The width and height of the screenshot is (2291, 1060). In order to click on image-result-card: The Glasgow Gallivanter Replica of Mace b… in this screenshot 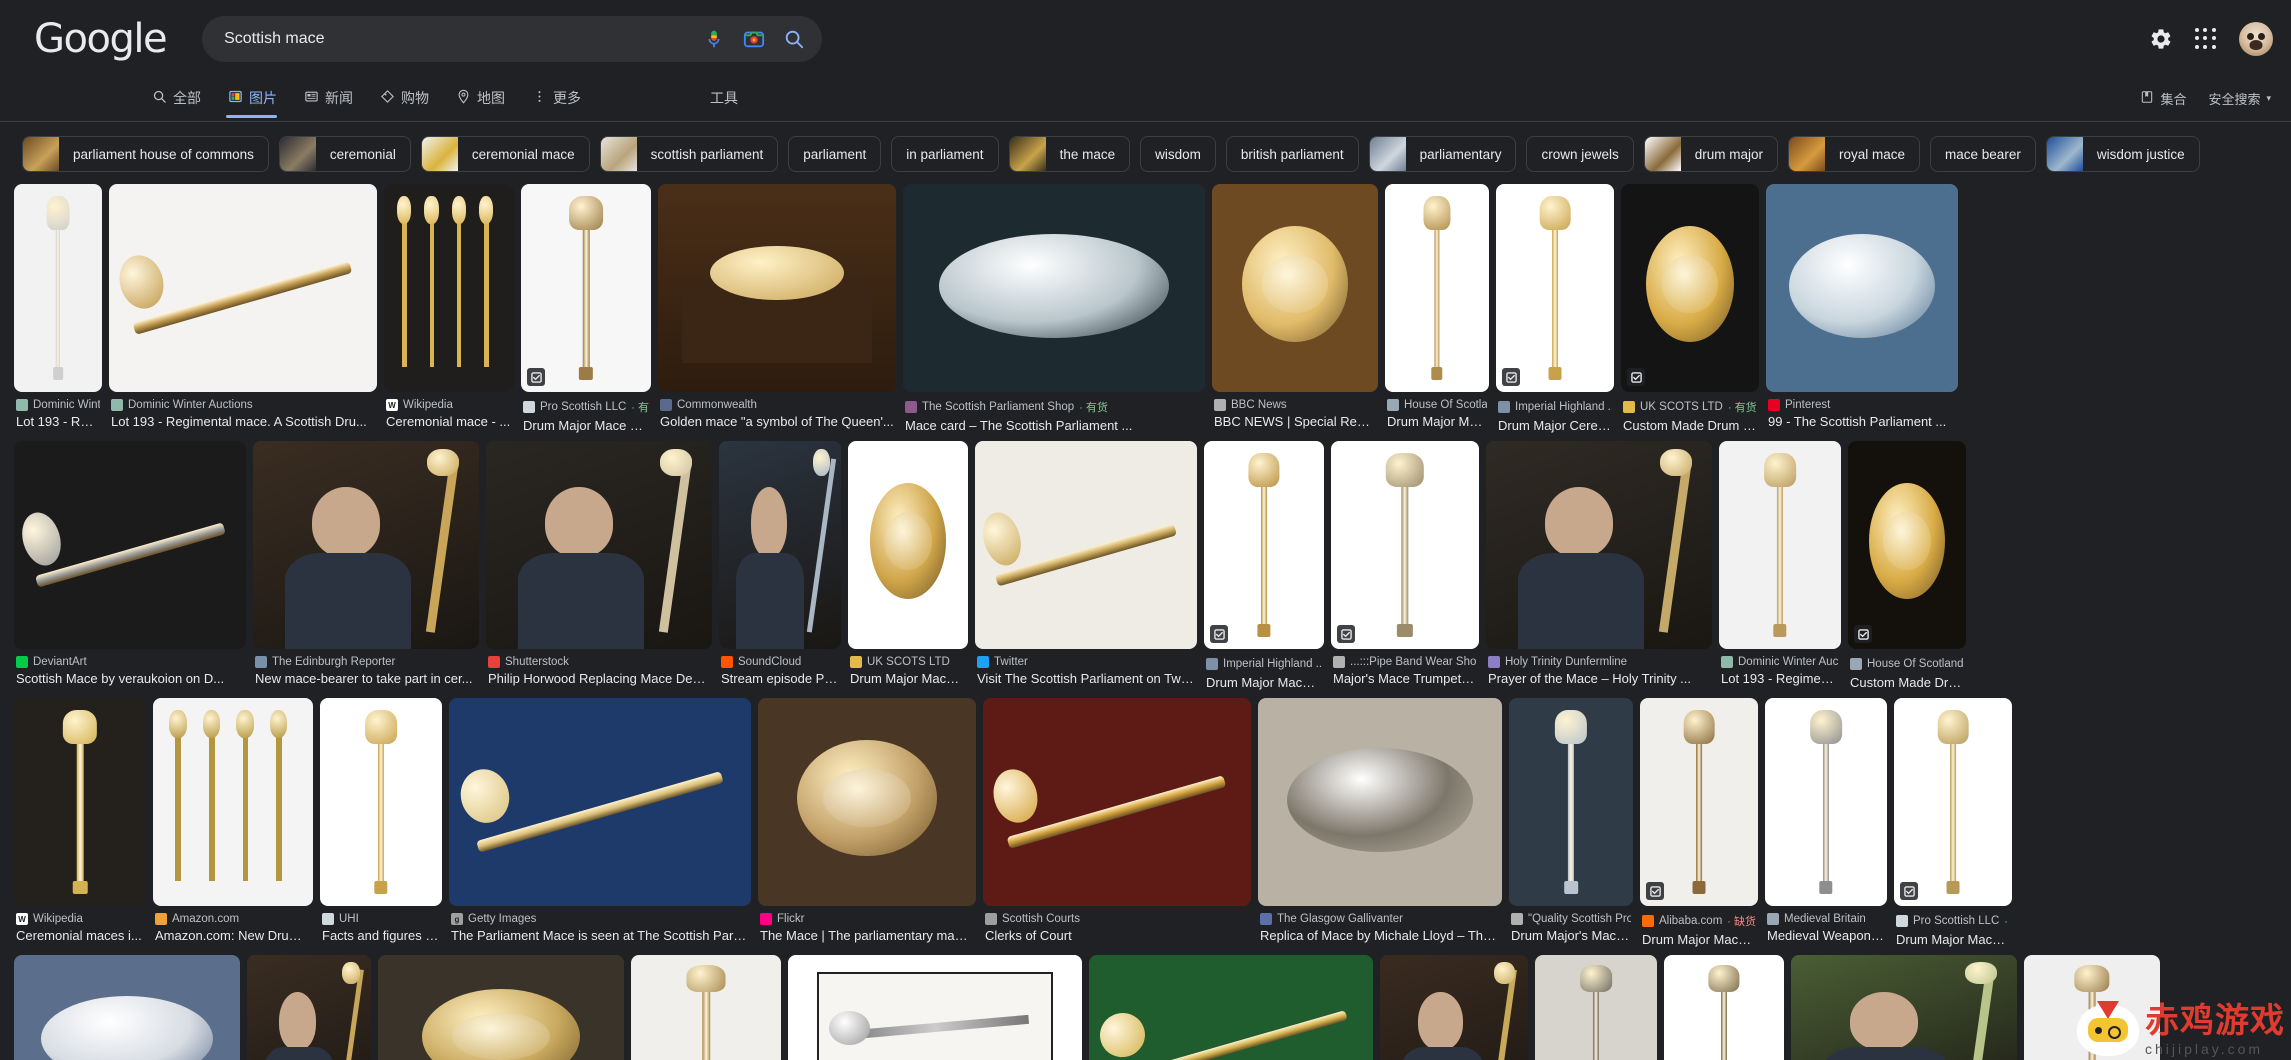, I will do `click(1380, 821)`.